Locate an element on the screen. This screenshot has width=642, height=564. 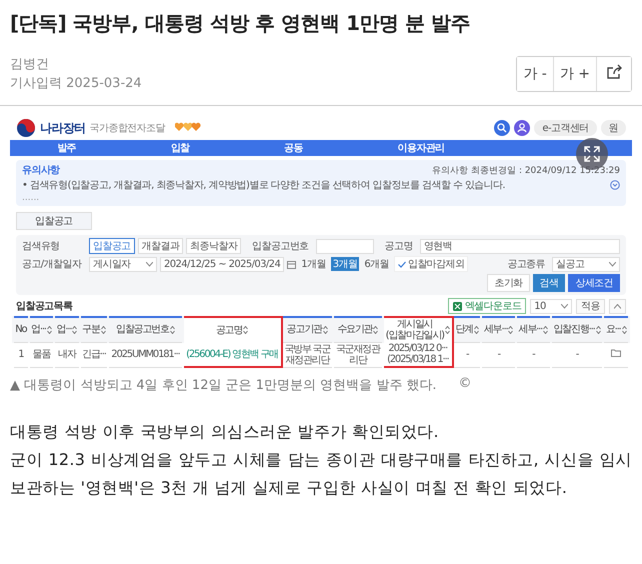
share-button is located at coordinates (613, 74).